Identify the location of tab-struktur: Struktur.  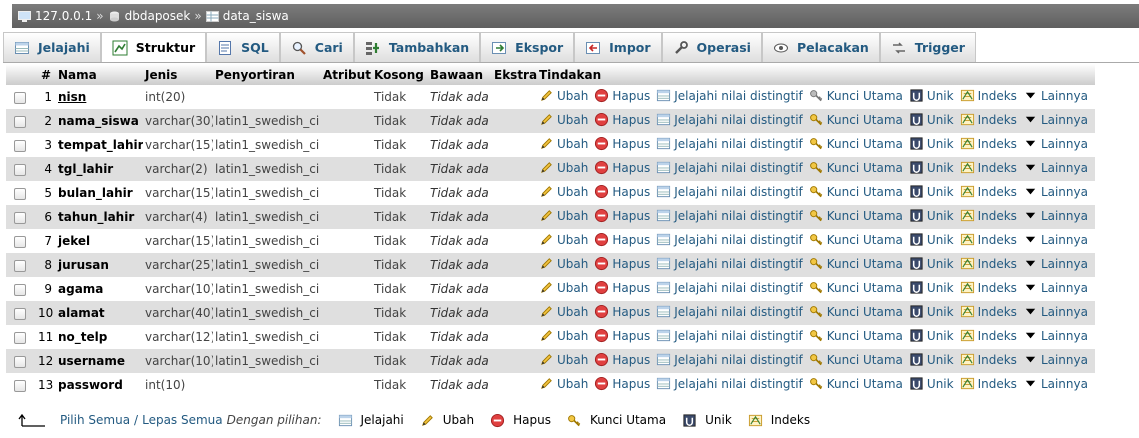
(153, 47).